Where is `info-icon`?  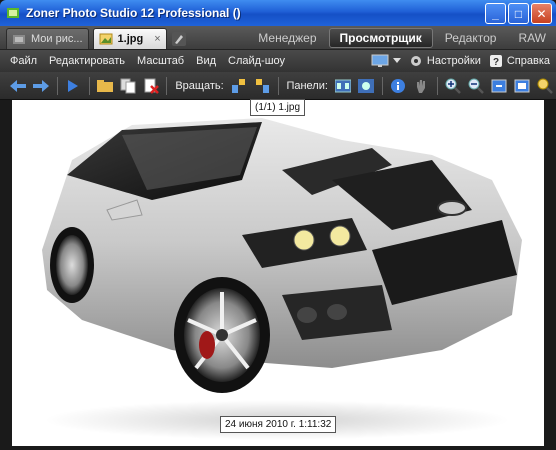
info-icon is located at coordinates (398, 86).